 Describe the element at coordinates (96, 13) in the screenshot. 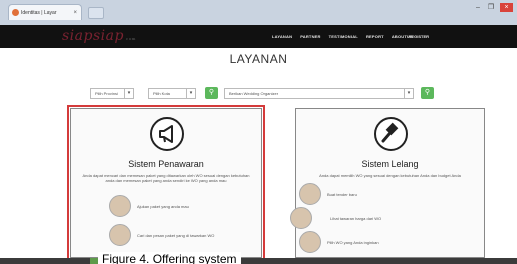

I see `new-tab-button` at that location.